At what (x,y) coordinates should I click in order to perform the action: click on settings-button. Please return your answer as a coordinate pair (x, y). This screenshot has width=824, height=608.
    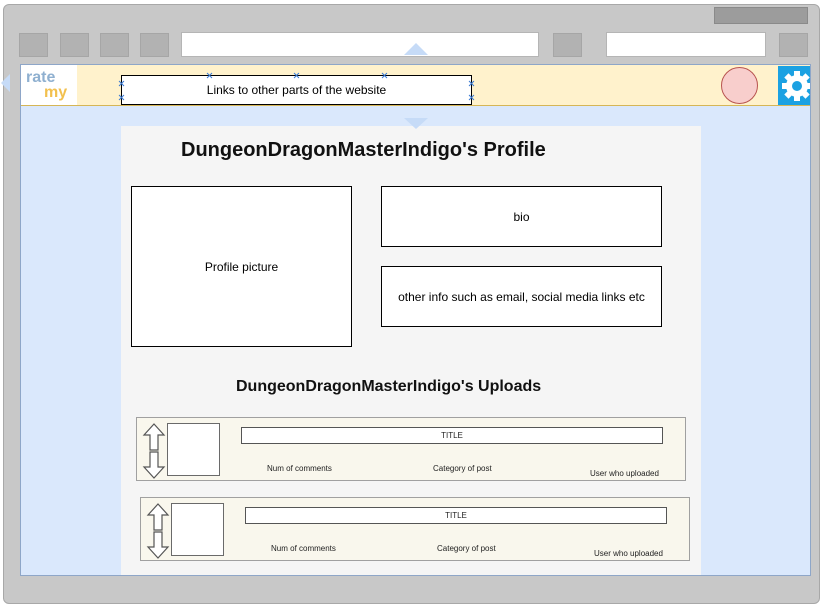
    Looking at the image, I should click on (794, 85).